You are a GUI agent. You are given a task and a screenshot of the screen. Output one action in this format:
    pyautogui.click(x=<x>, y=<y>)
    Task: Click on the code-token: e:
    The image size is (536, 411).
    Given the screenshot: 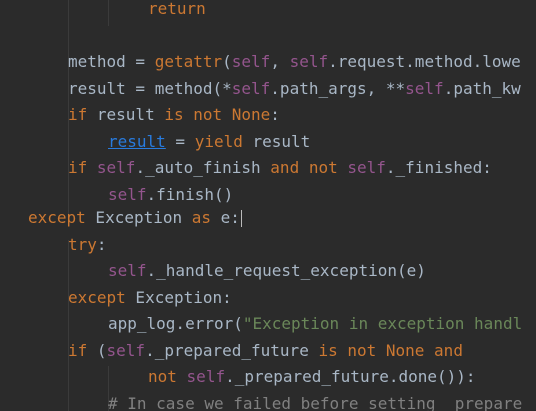 What is the action you would take?
    pyautogui.click(x=225, y=217)
    